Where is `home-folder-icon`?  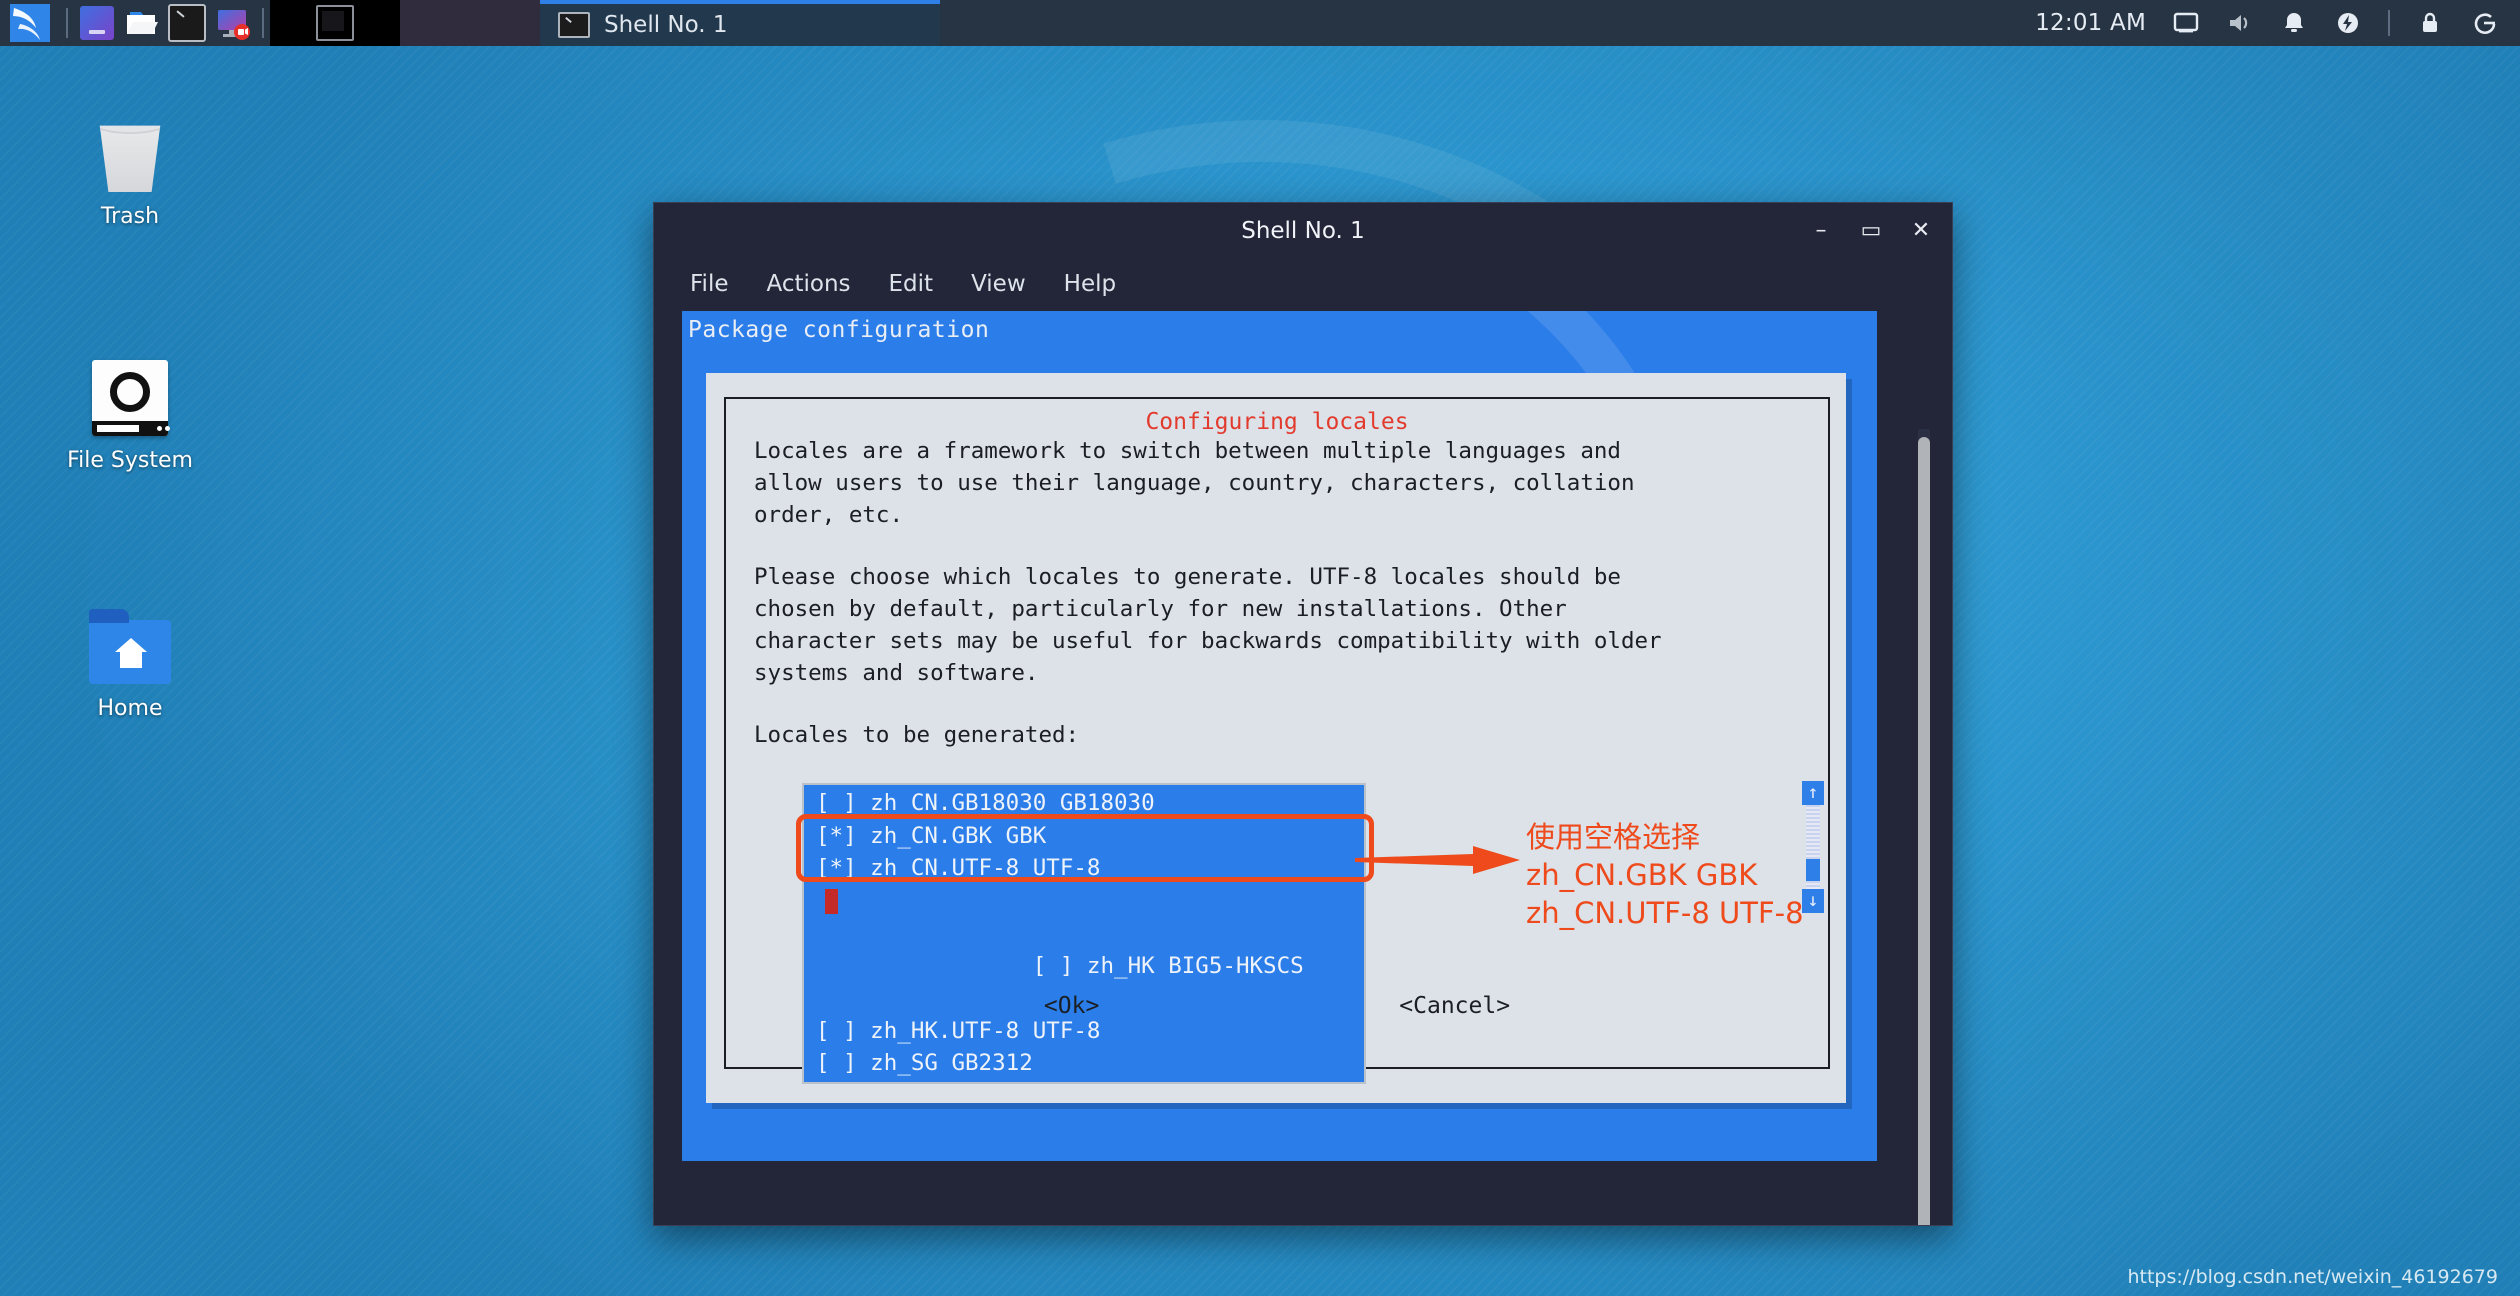
home-folder-icon is located at coordinates (130, 632).